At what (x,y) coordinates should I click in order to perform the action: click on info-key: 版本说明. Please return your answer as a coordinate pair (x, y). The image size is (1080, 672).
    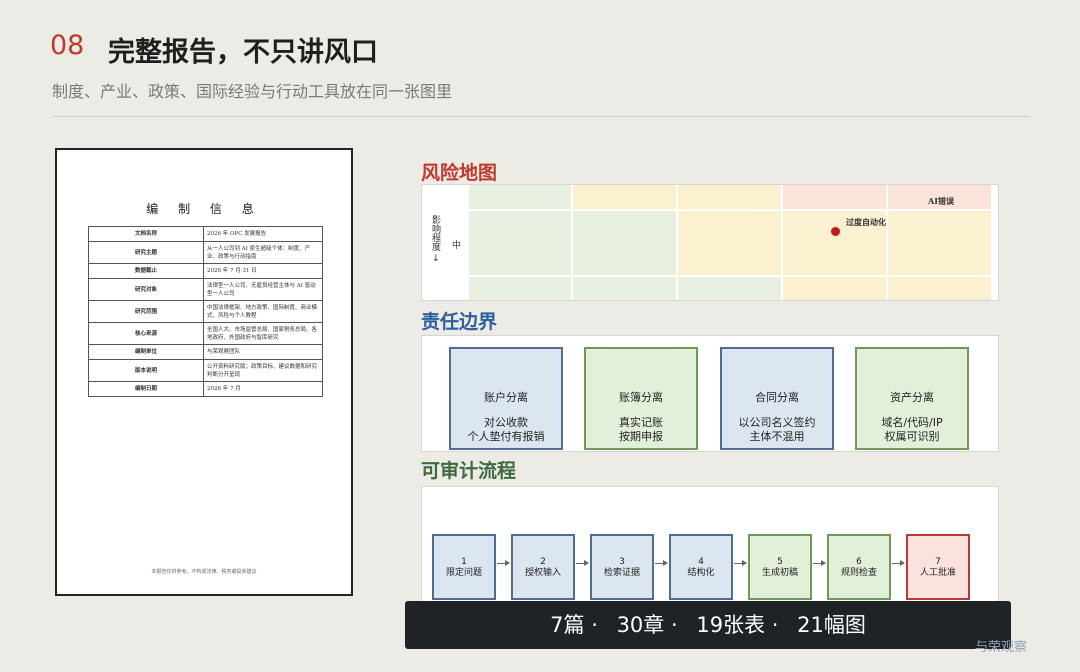
    Looking at the image, I should click on (146, 370).